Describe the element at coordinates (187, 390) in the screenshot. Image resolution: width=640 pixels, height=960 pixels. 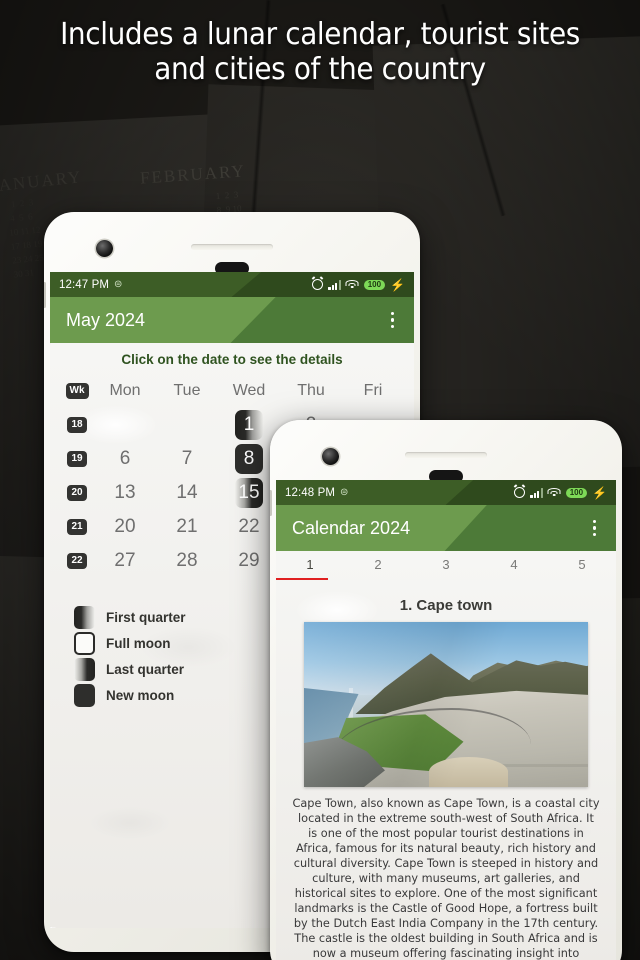
I see `day-header-tue: Tue` at that location.